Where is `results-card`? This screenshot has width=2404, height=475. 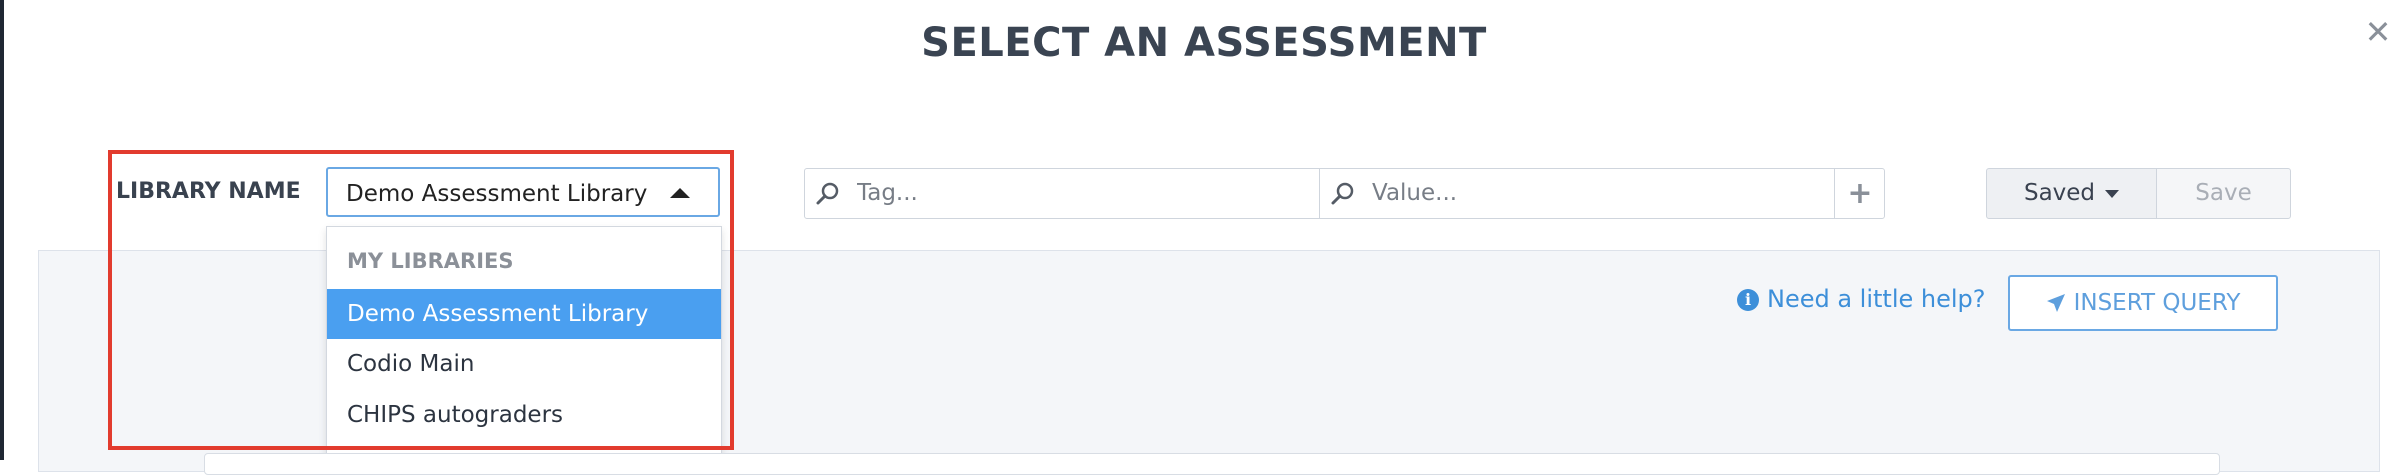 results-card is located at coordinates (1212, 464).